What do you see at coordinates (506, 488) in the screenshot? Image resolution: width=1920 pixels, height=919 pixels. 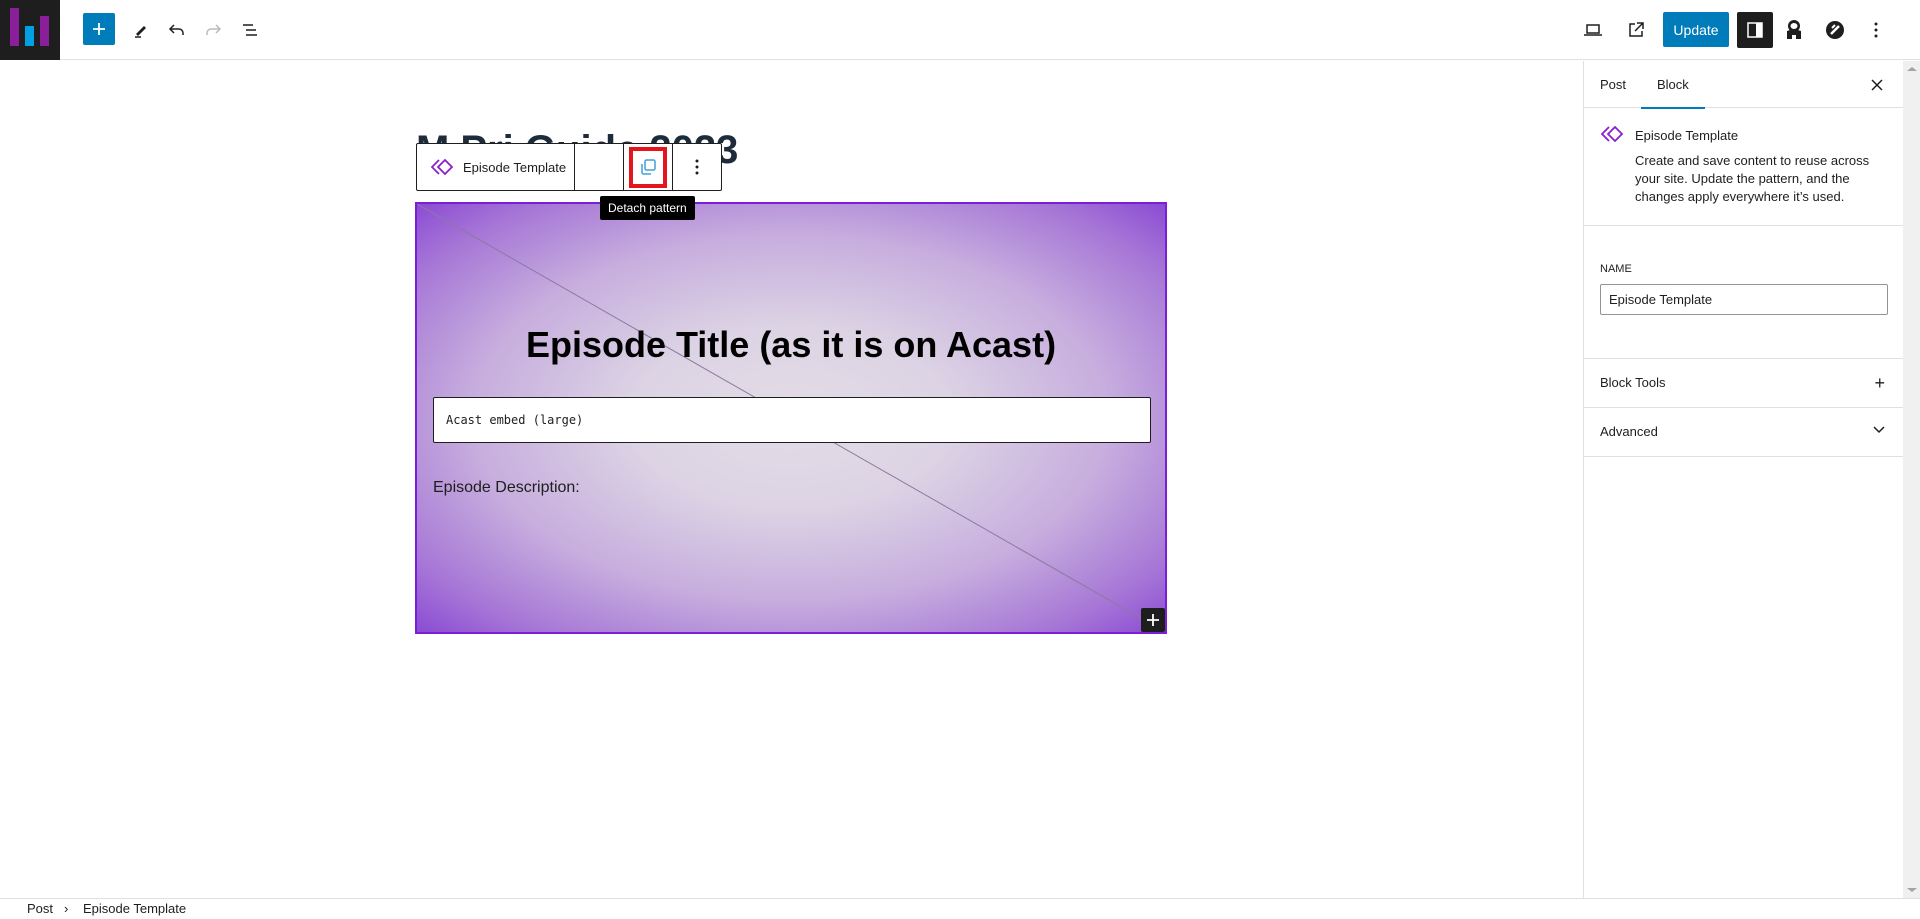 I see `episode-description-label: Episode Description:` at bounding box center [506, 488].